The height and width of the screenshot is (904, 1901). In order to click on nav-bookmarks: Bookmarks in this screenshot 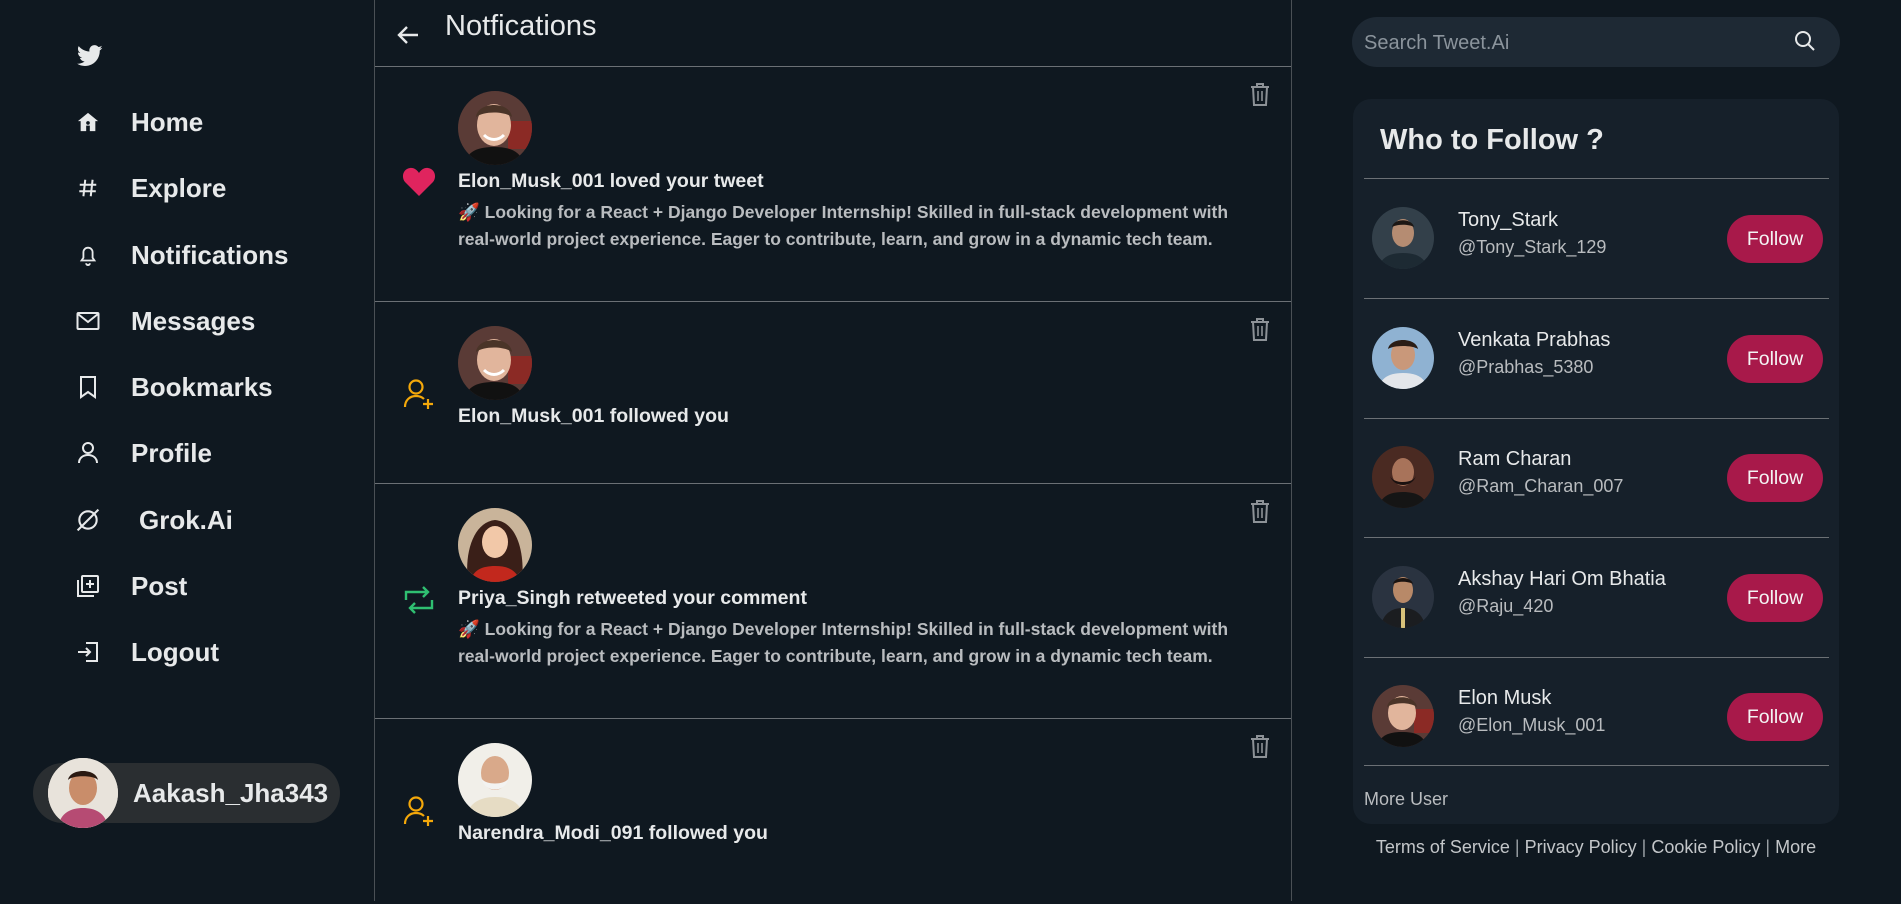, I will do `click(174, 387)`.